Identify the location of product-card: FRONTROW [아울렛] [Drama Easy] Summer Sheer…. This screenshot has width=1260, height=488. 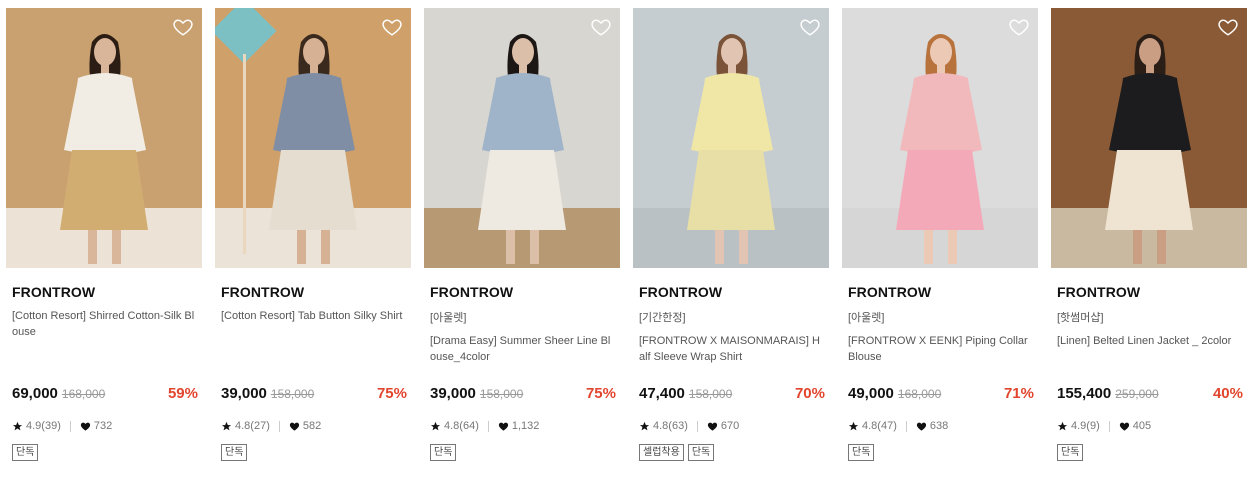
(522, 243).